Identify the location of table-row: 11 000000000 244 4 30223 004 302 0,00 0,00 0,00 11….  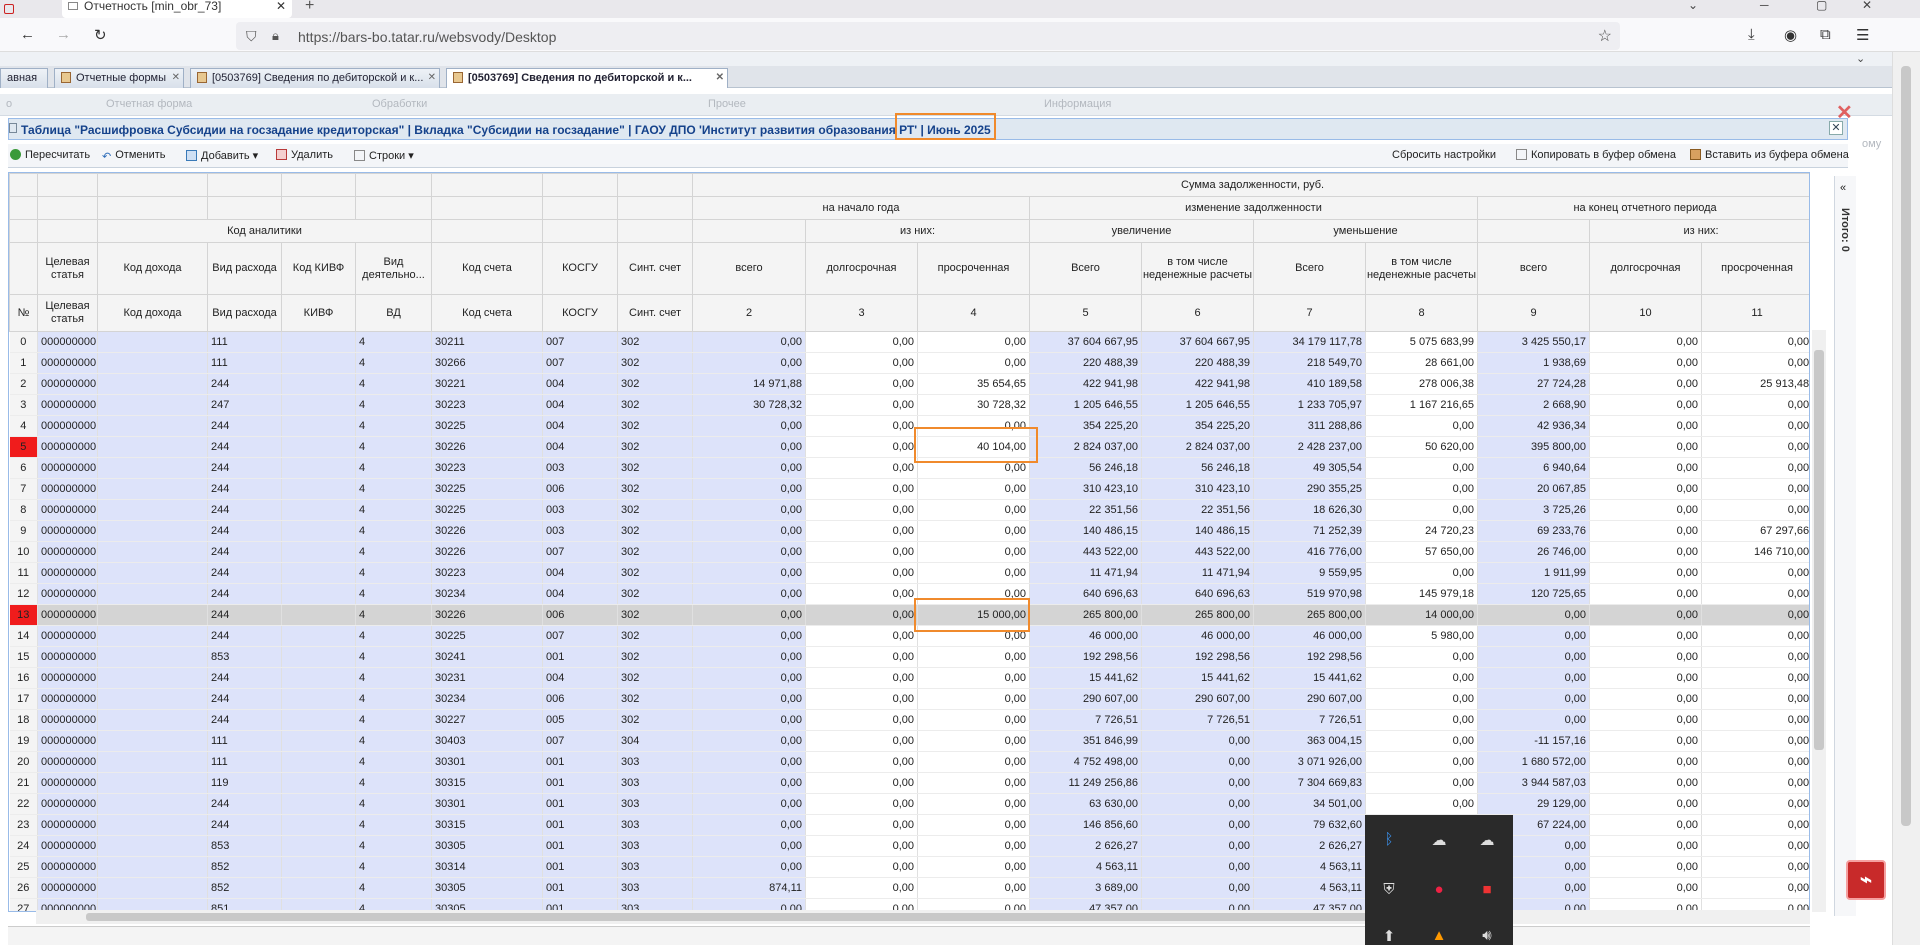
(909, 573).